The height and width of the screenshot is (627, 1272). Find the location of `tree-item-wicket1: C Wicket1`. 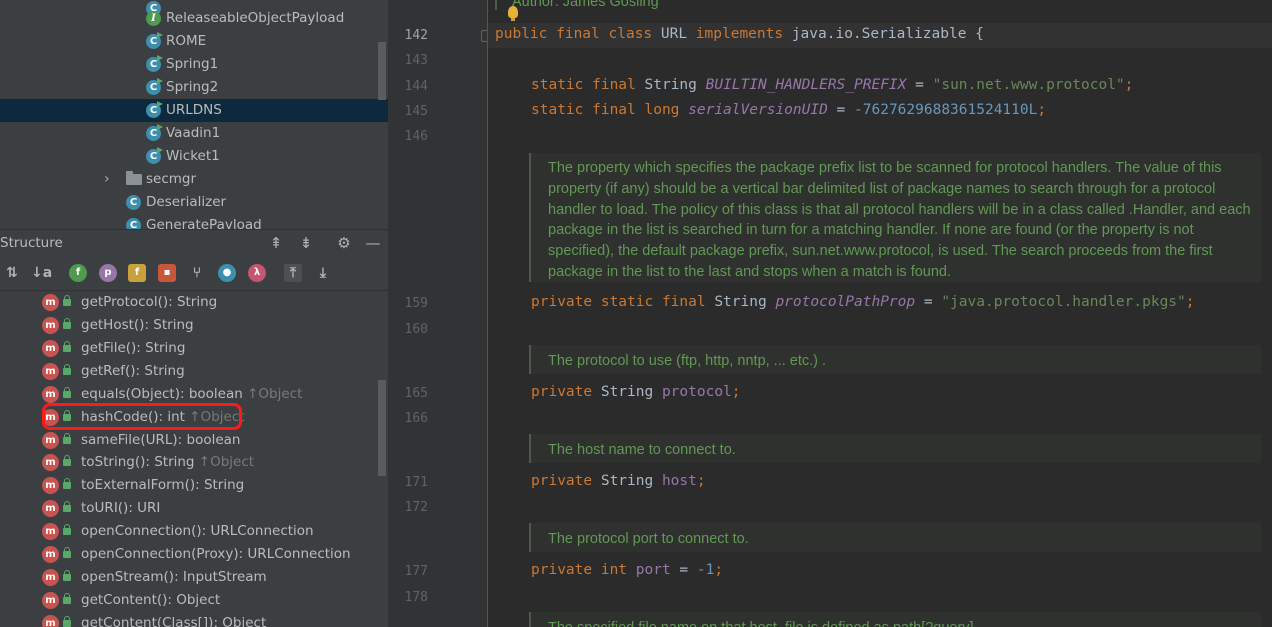

tree-item-wicket1: C Wicket1 is located at coordinates (194, 156).